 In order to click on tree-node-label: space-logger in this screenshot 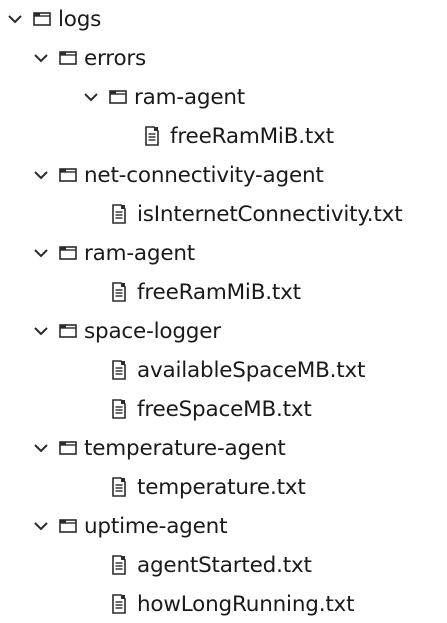, I will do `click(152, 331)`.